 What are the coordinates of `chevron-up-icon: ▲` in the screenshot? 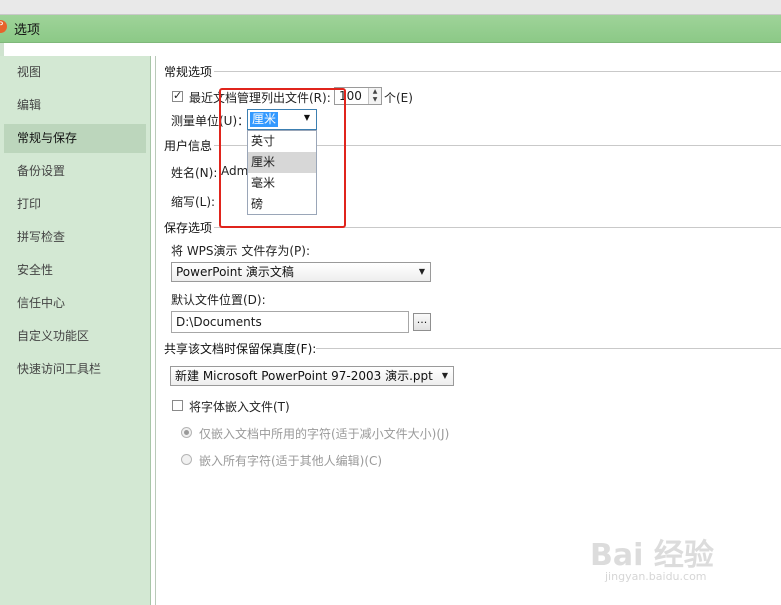 It's located at (375, 92).